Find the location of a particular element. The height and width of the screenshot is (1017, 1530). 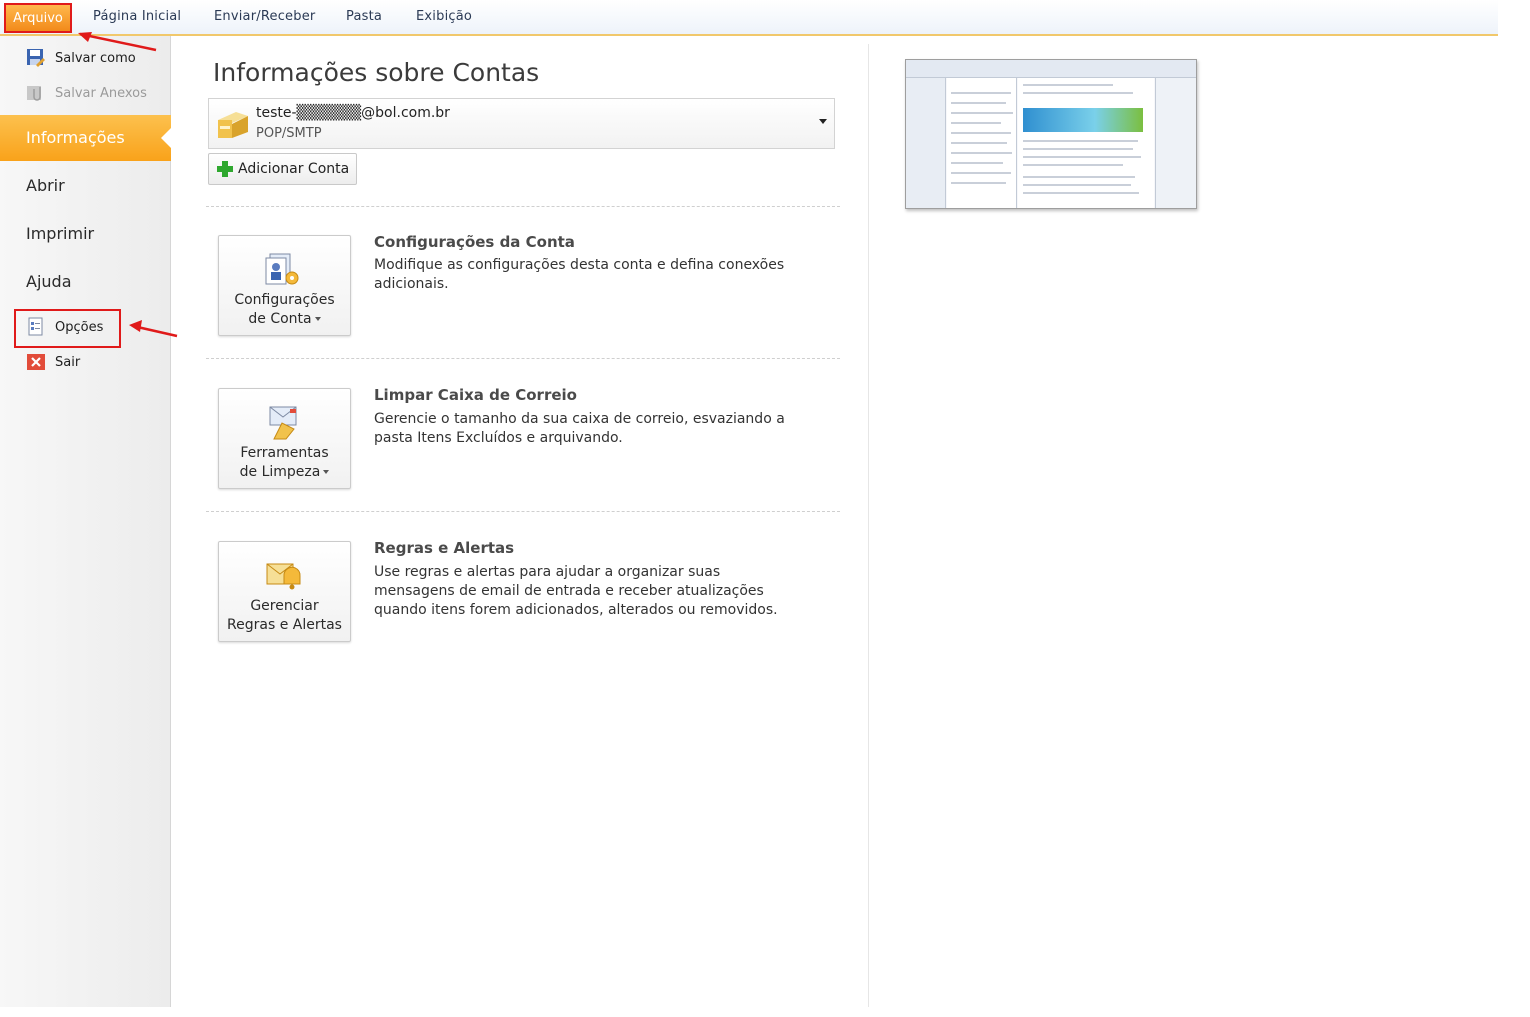

save-as-icon is located at coordinates (36, 58).